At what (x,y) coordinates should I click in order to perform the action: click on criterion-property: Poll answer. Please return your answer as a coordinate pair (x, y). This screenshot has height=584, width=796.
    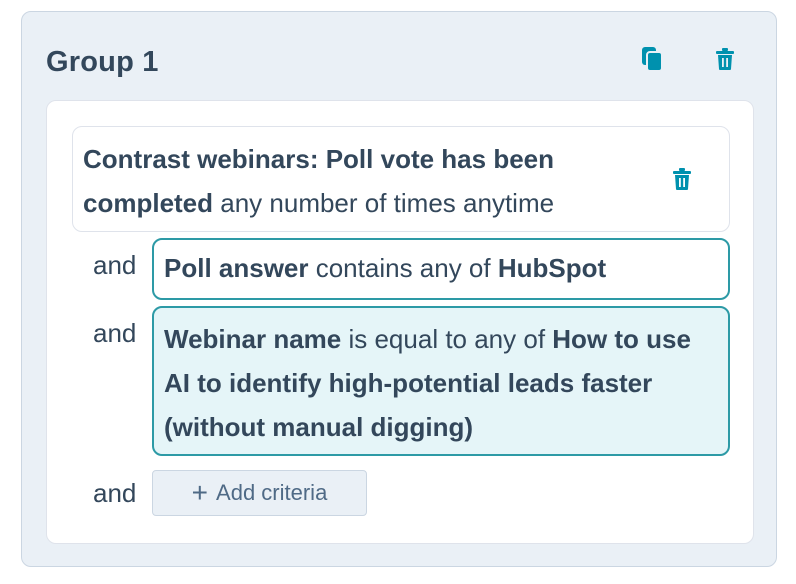
    Looking at the image, I should click on (236, 268).